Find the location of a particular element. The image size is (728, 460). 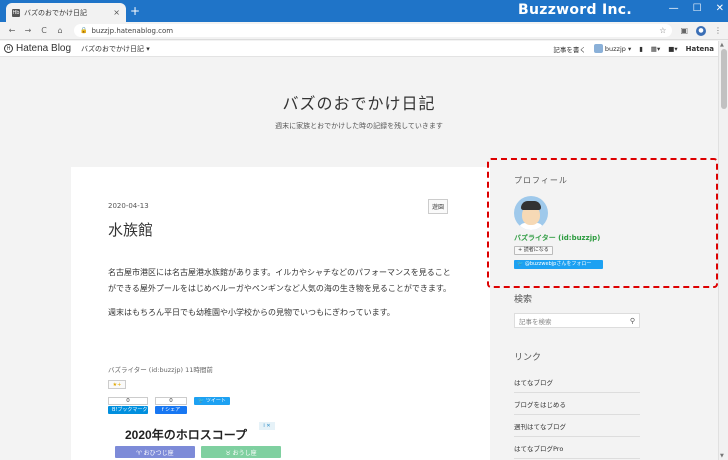

back-icon: ← is located at coordinates (12, 30).